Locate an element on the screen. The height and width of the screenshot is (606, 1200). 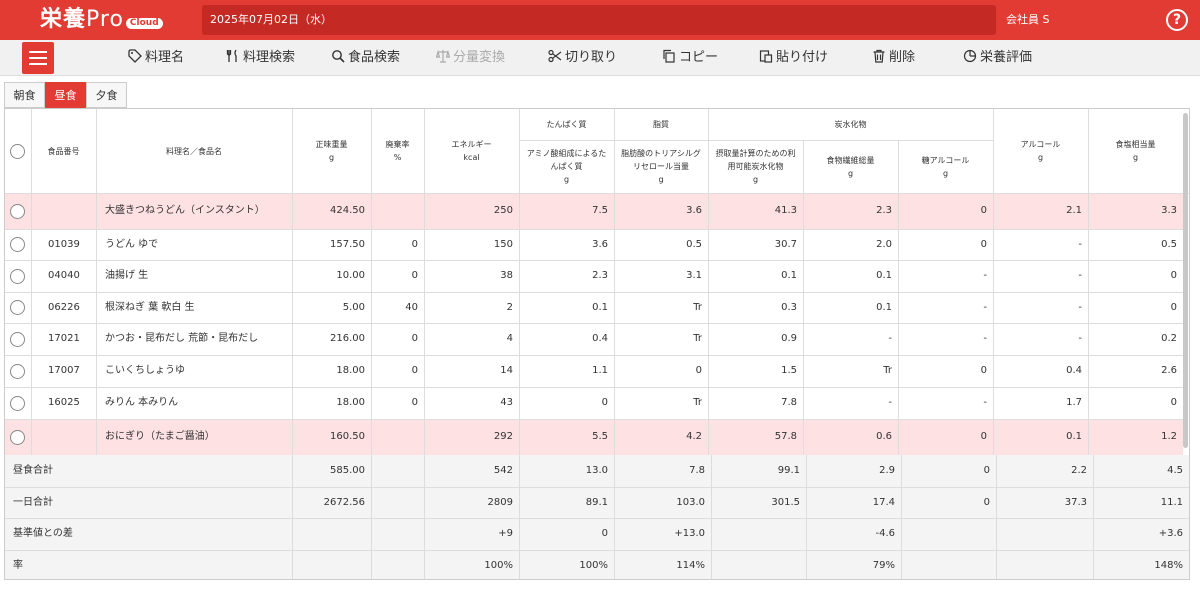
cell-fiber: 0.6 is located at coordinates (850, 437).